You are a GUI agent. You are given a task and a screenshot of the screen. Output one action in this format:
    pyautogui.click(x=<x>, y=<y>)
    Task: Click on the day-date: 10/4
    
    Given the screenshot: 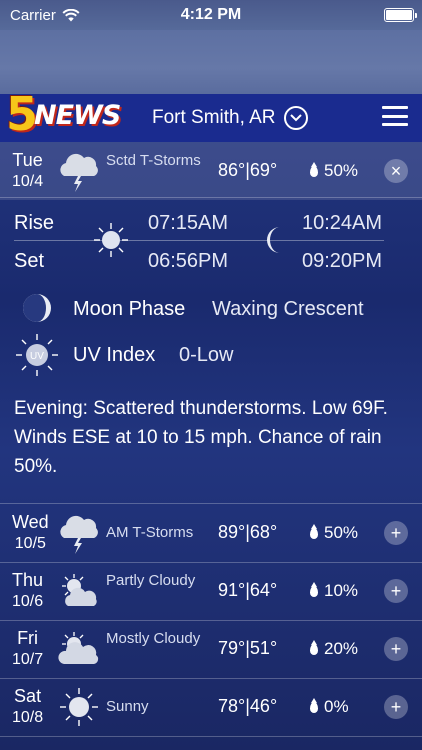 What is the action you would take?
    pyautogui.click(x=28, y=181)
    